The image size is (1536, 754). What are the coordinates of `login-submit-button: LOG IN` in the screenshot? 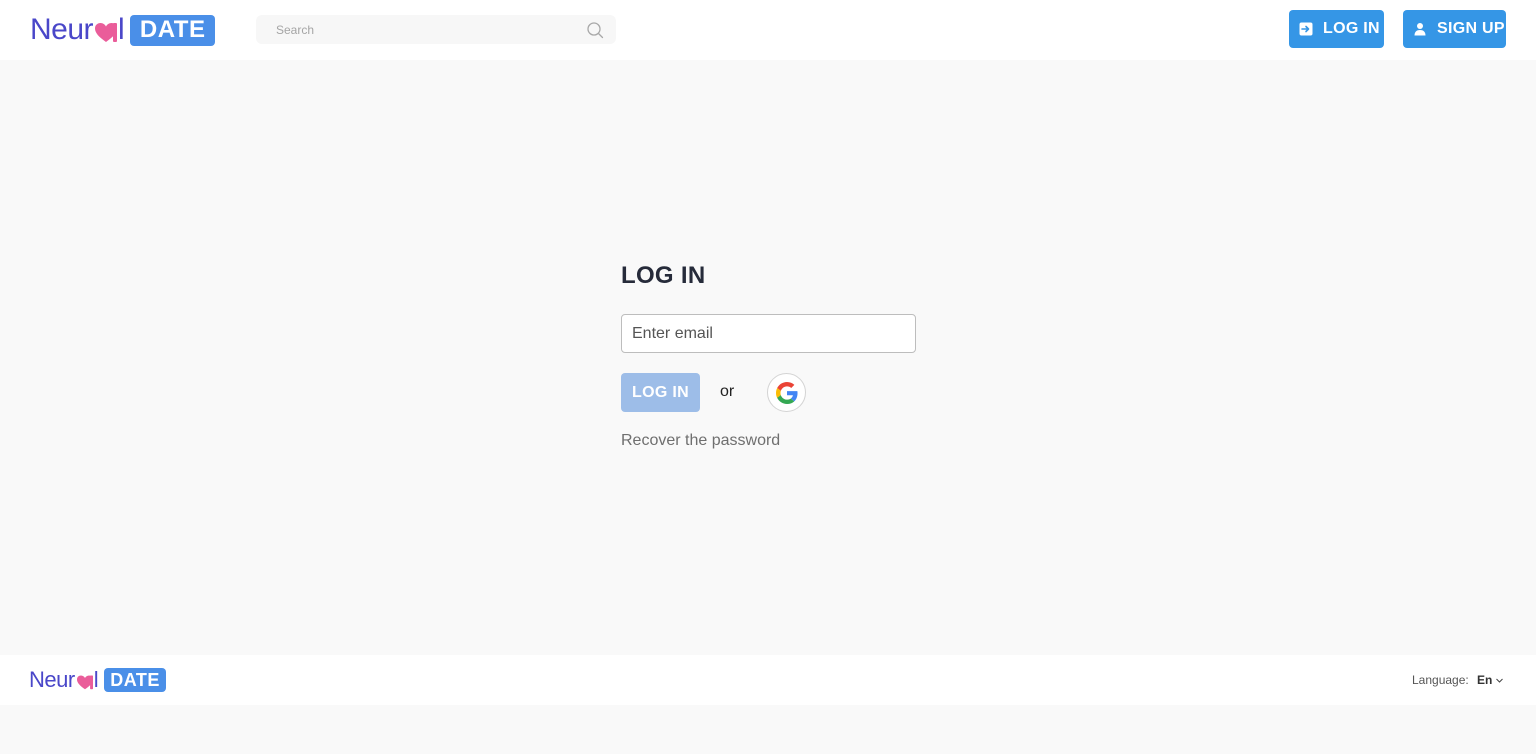 It's located at (660, 392).